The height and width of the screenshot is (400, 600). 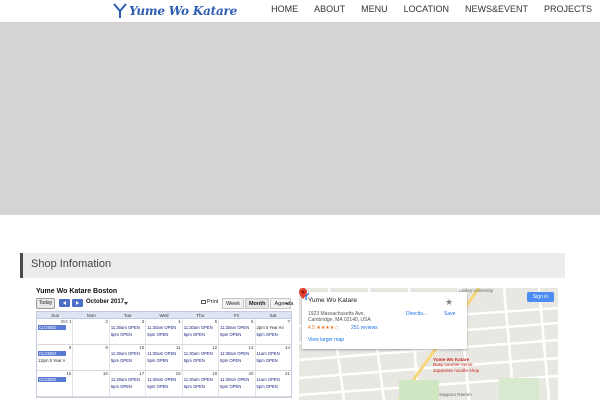 I want to click on calendar-day-cell: 14 11am OPEN 5pm OPEN, so click(x=273, y=357).